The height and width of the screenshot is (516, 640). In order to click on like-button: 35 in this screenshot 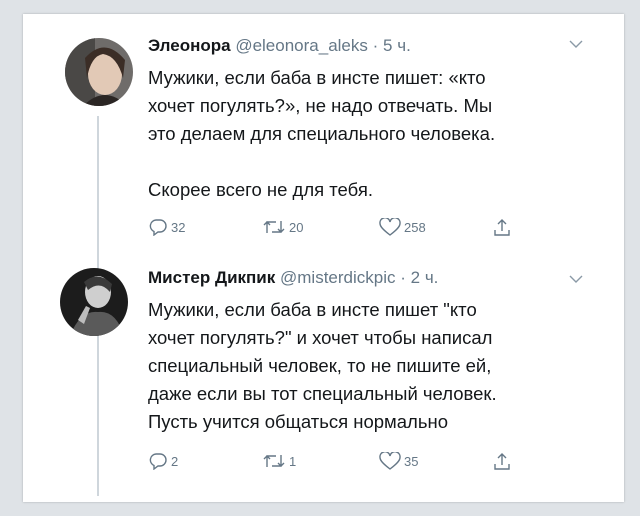, I will do `click(398, 461)`.